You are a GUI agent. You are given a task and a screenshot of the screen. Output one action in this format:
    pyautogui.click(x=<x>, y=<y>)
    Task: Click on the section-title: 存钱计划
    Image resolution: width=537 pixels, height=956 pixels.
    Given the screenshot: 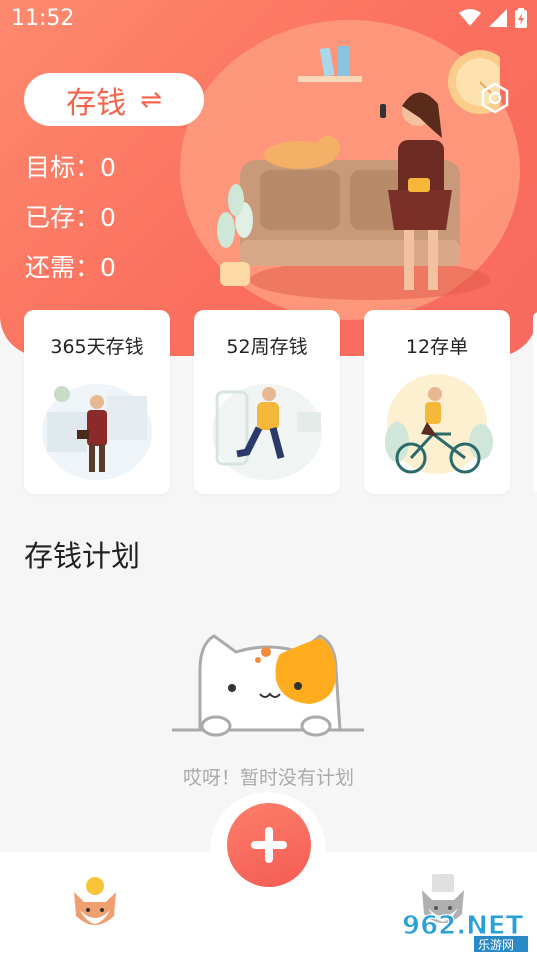 What is the action you would take?
    pyautogui.click(x=82, y=556)
    